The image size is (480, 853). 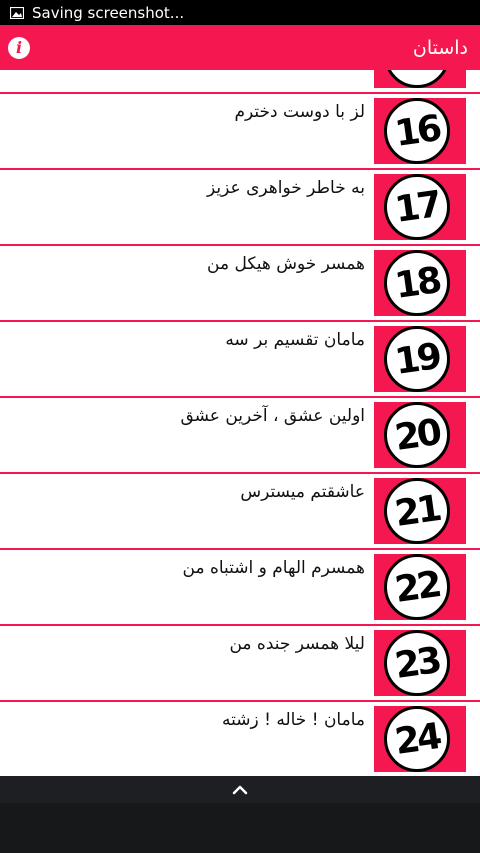 What do you see at coordinates (297, 644) in the screenshot?
I see `story-title: لیلا همسر جنده من` at bounding box center [297, 644].